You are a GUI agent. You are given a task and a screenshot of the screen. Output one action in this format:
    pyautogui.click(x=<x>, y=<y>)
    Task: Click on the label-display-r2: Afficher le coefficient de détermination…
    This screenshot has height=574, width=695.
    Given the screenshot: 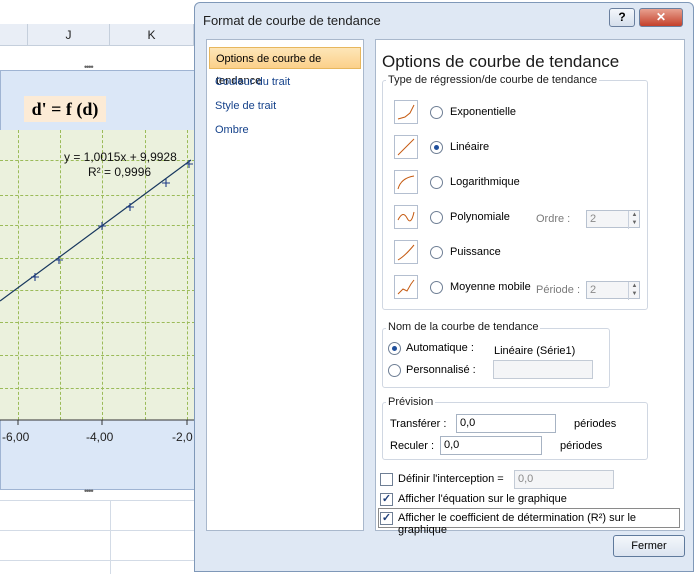 What is the action you would take?
    pyautogui.click(x=541, y=524)
    